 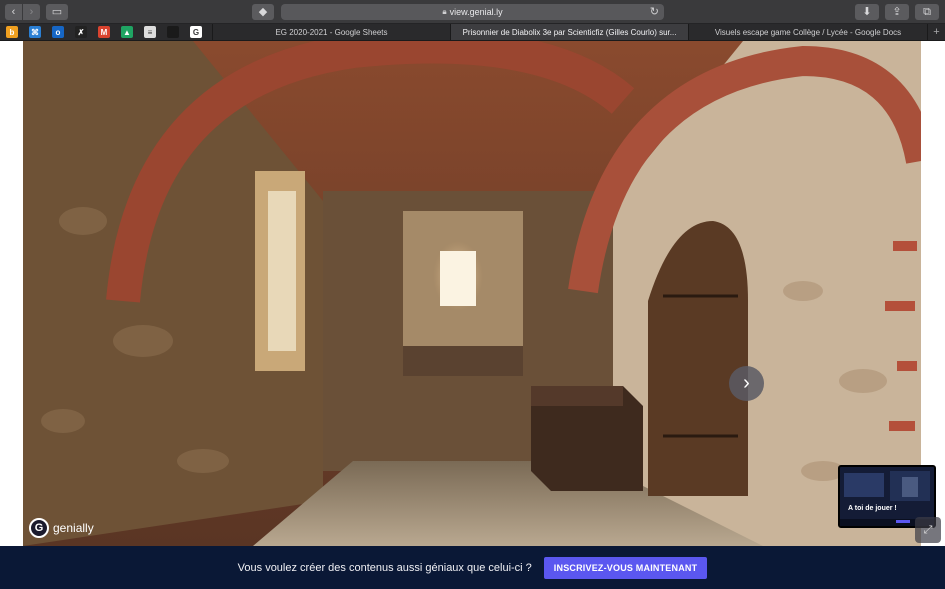 I want to click on tag-icon: ◆, so click(x=263, y=11).